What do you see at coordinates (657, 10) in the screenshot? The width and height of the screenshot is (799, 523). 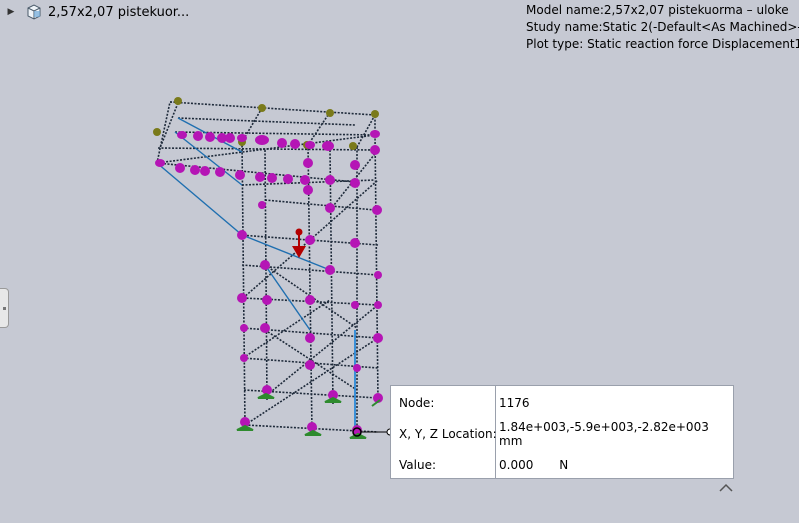 I see `model-name-text: Model name:2,57x2,07 pistekuorma – uloke` at bounding box center [657, 10].